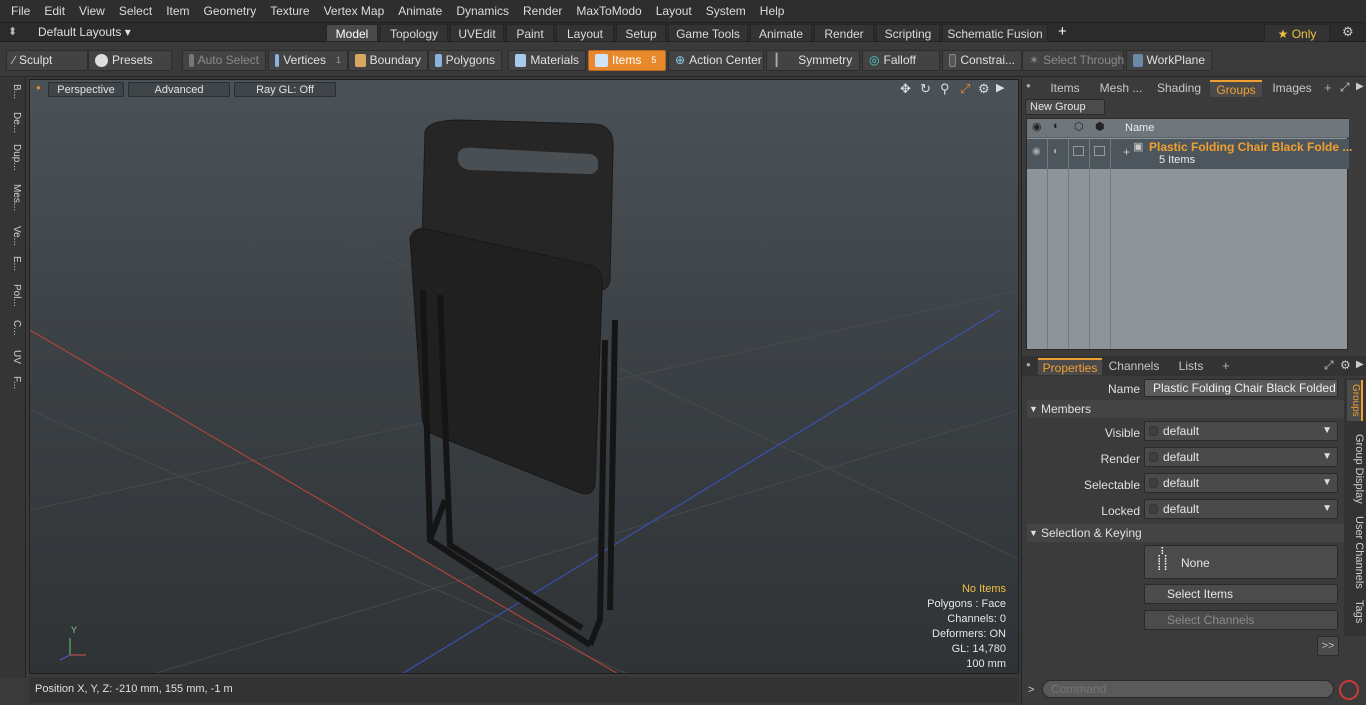 This screenshot has width=1366, height=705. I want to click on falloff-button: ◎ Falloff, so click(901, 60).